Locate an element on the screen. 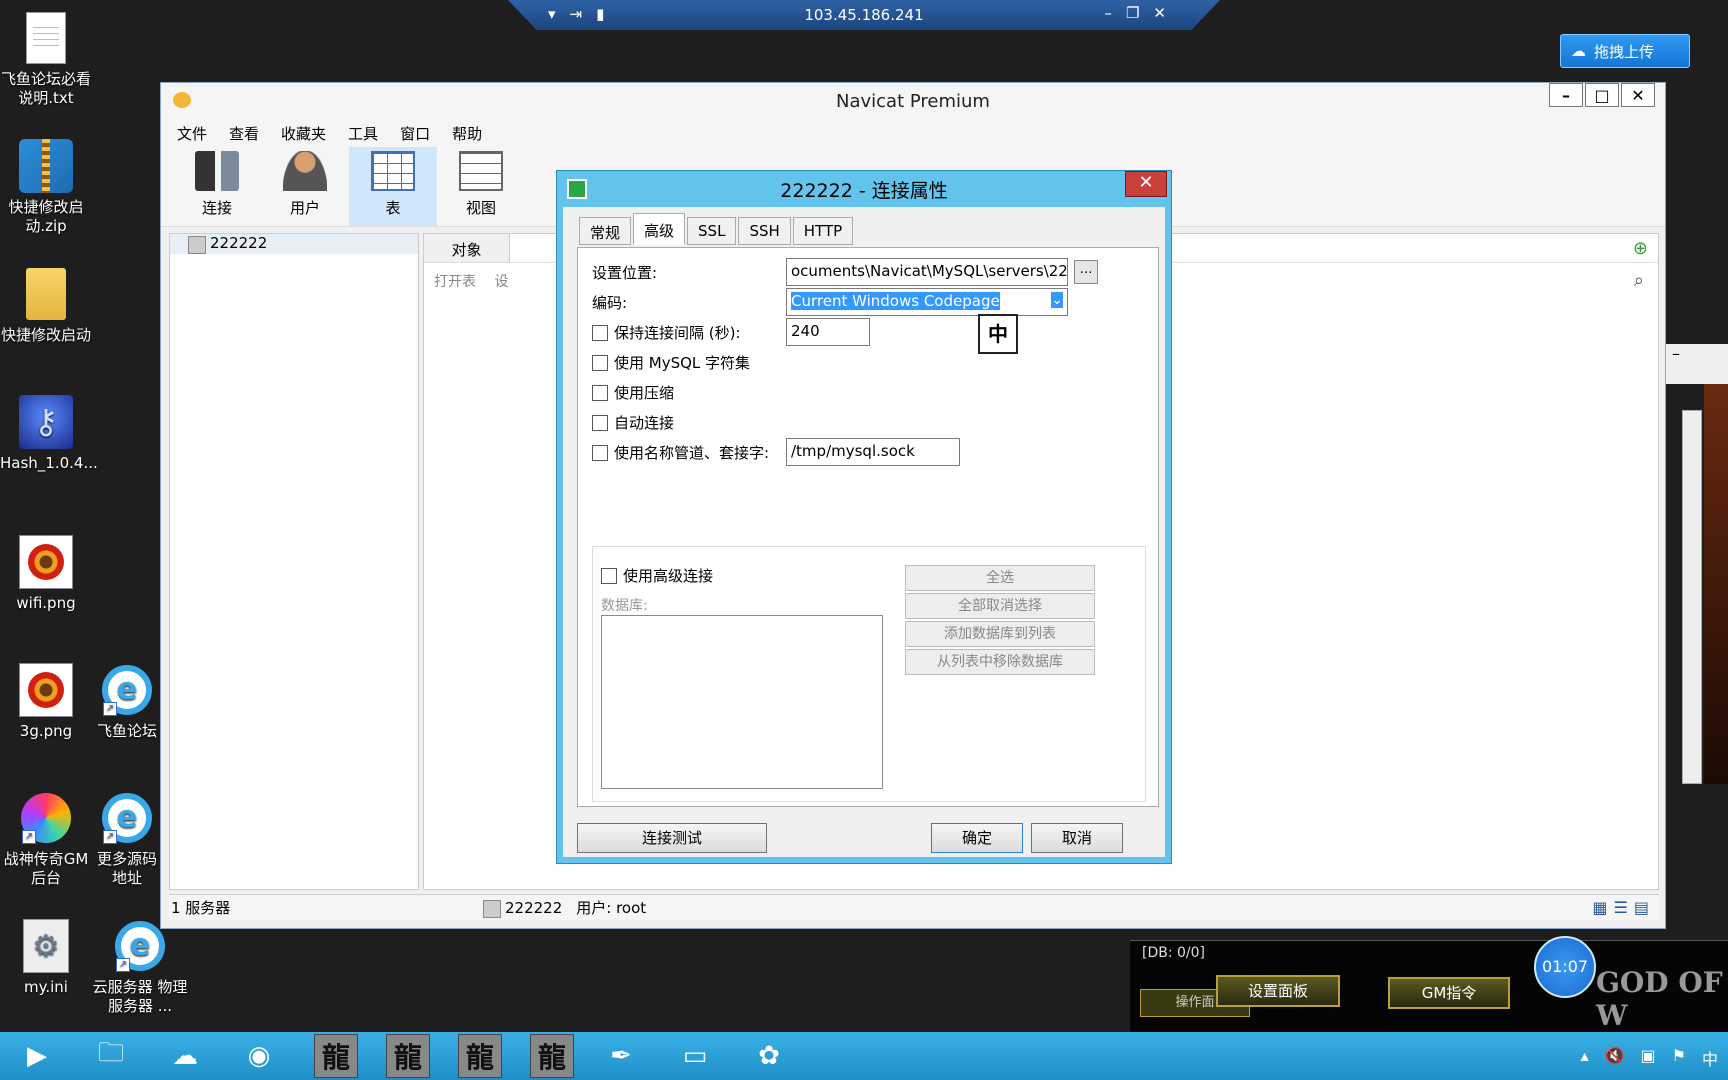 This screenshot has height=1080, width=1728. menu-file: 文件 is located at coordinates (199, 133).